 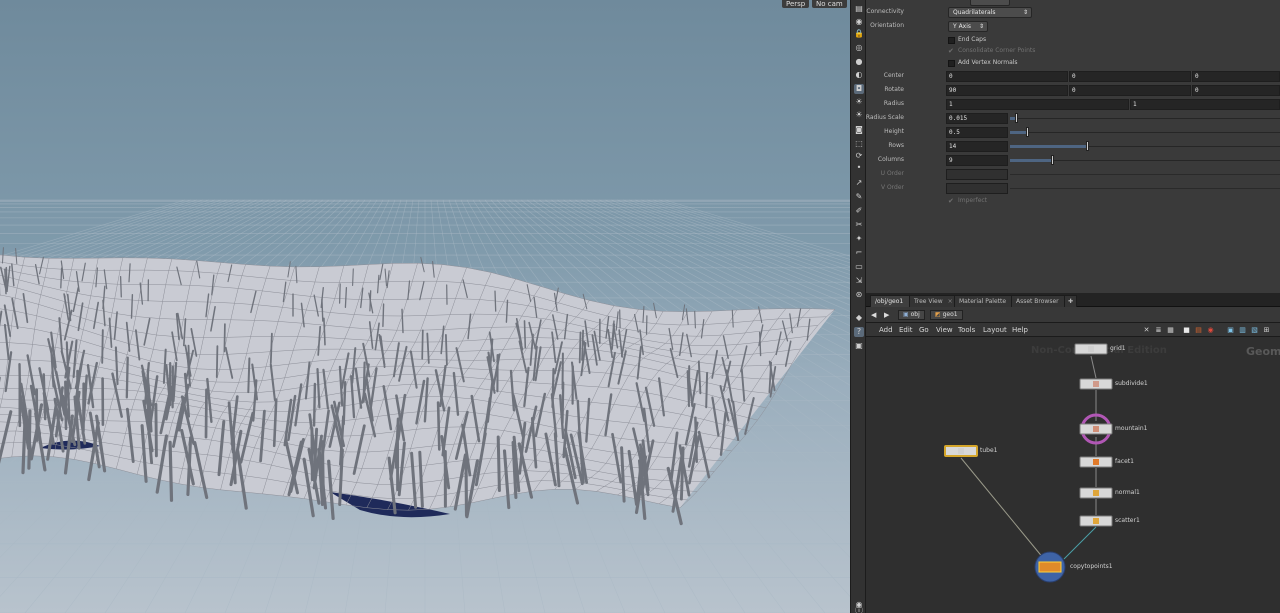 What do you see at coordinates (1131, 428) in the screenshot?
I see `node-label-mountain1: mountain1` at bounding box center [1131, 428].